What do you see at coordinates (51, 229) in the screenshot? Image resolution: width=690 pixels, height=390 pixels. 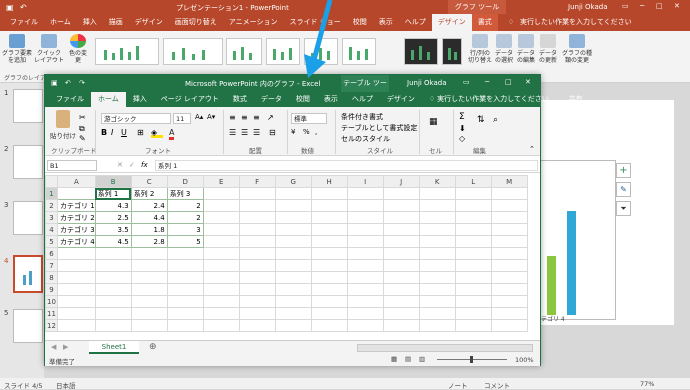 I see `row-header: 4` at bounding box center [51, 229].